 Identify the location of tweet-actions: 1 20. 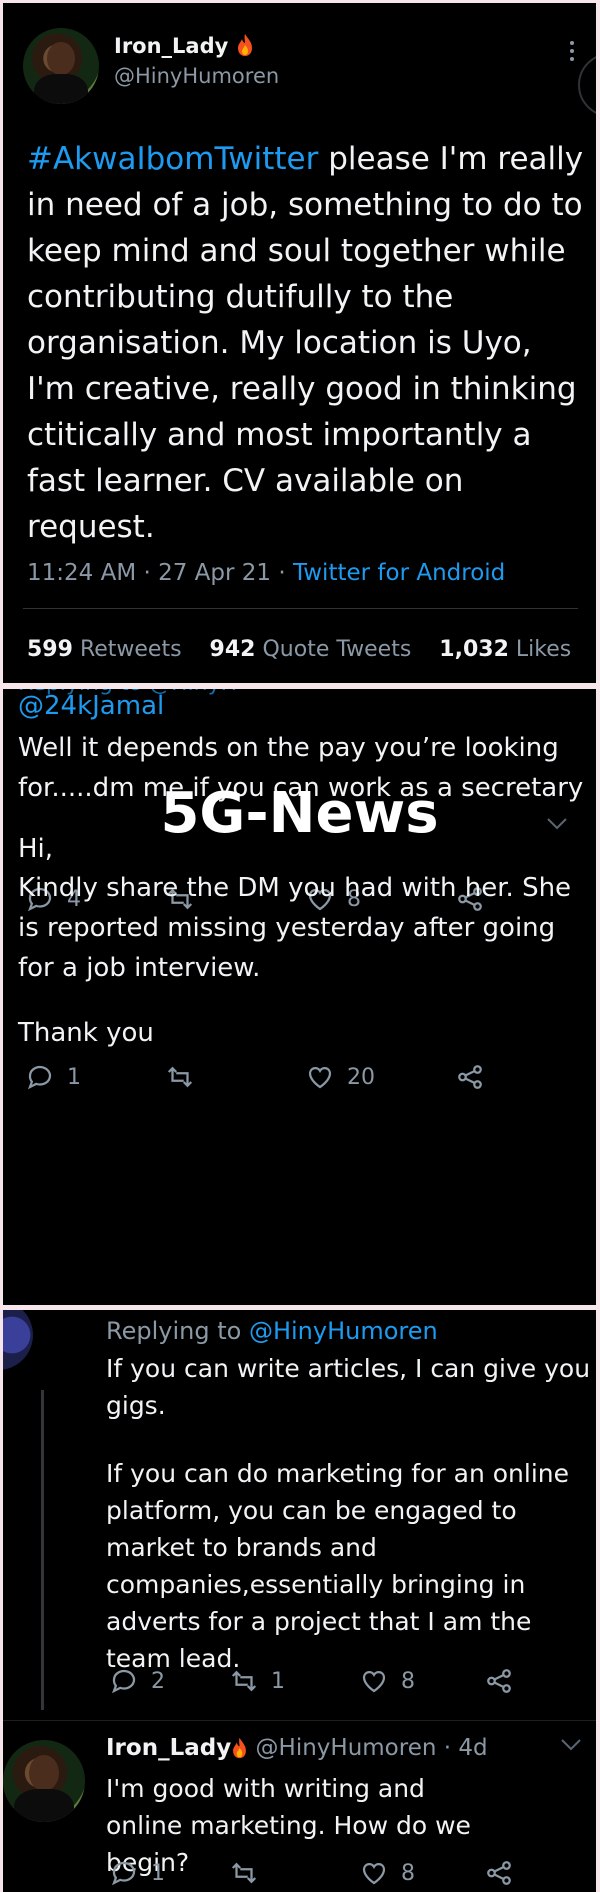
(305, 1077).